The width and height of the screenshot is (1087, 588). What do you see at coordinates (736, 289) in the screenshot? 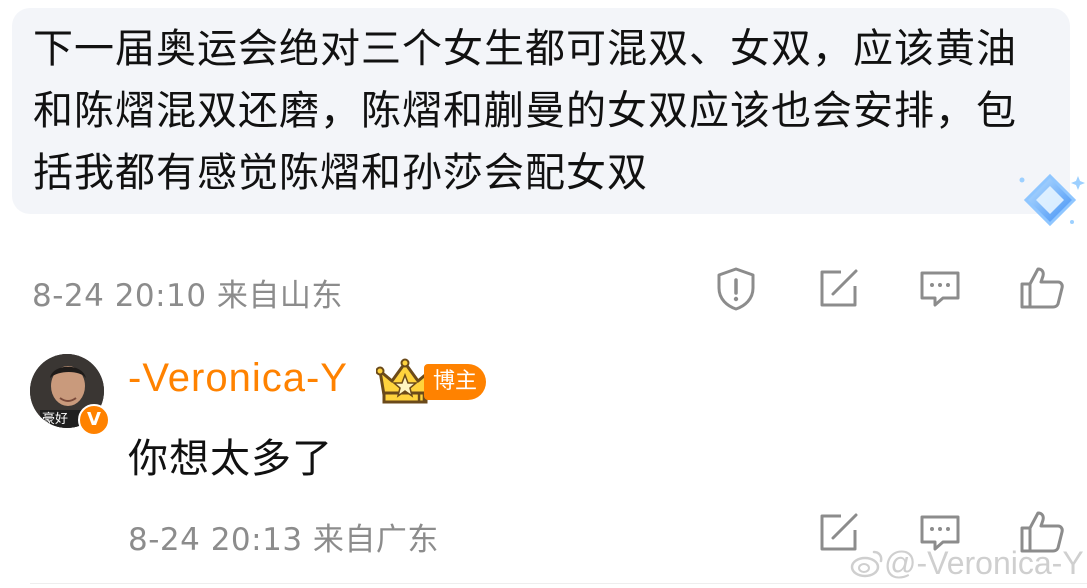
I see `exclamation-shield-icon` at bounding box center [736, 289].